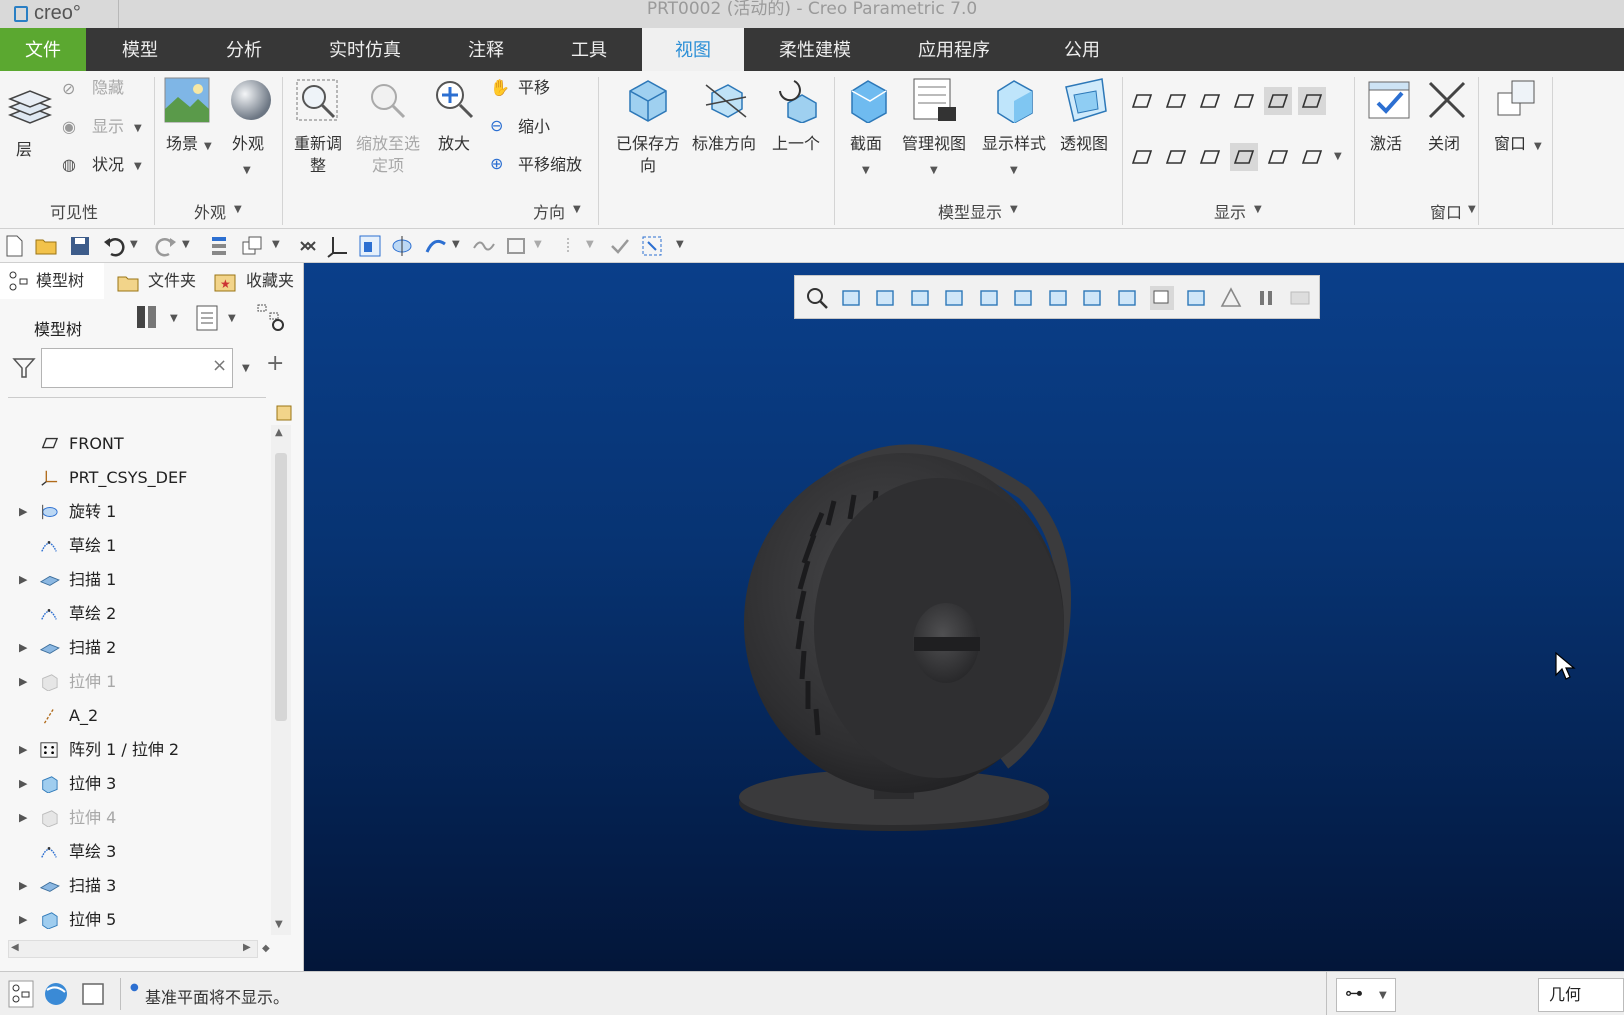  Describe the element at coordinates (284, 251) in the screenshot. I see `windows-switch-dropdown-icon: ▼` at that location.